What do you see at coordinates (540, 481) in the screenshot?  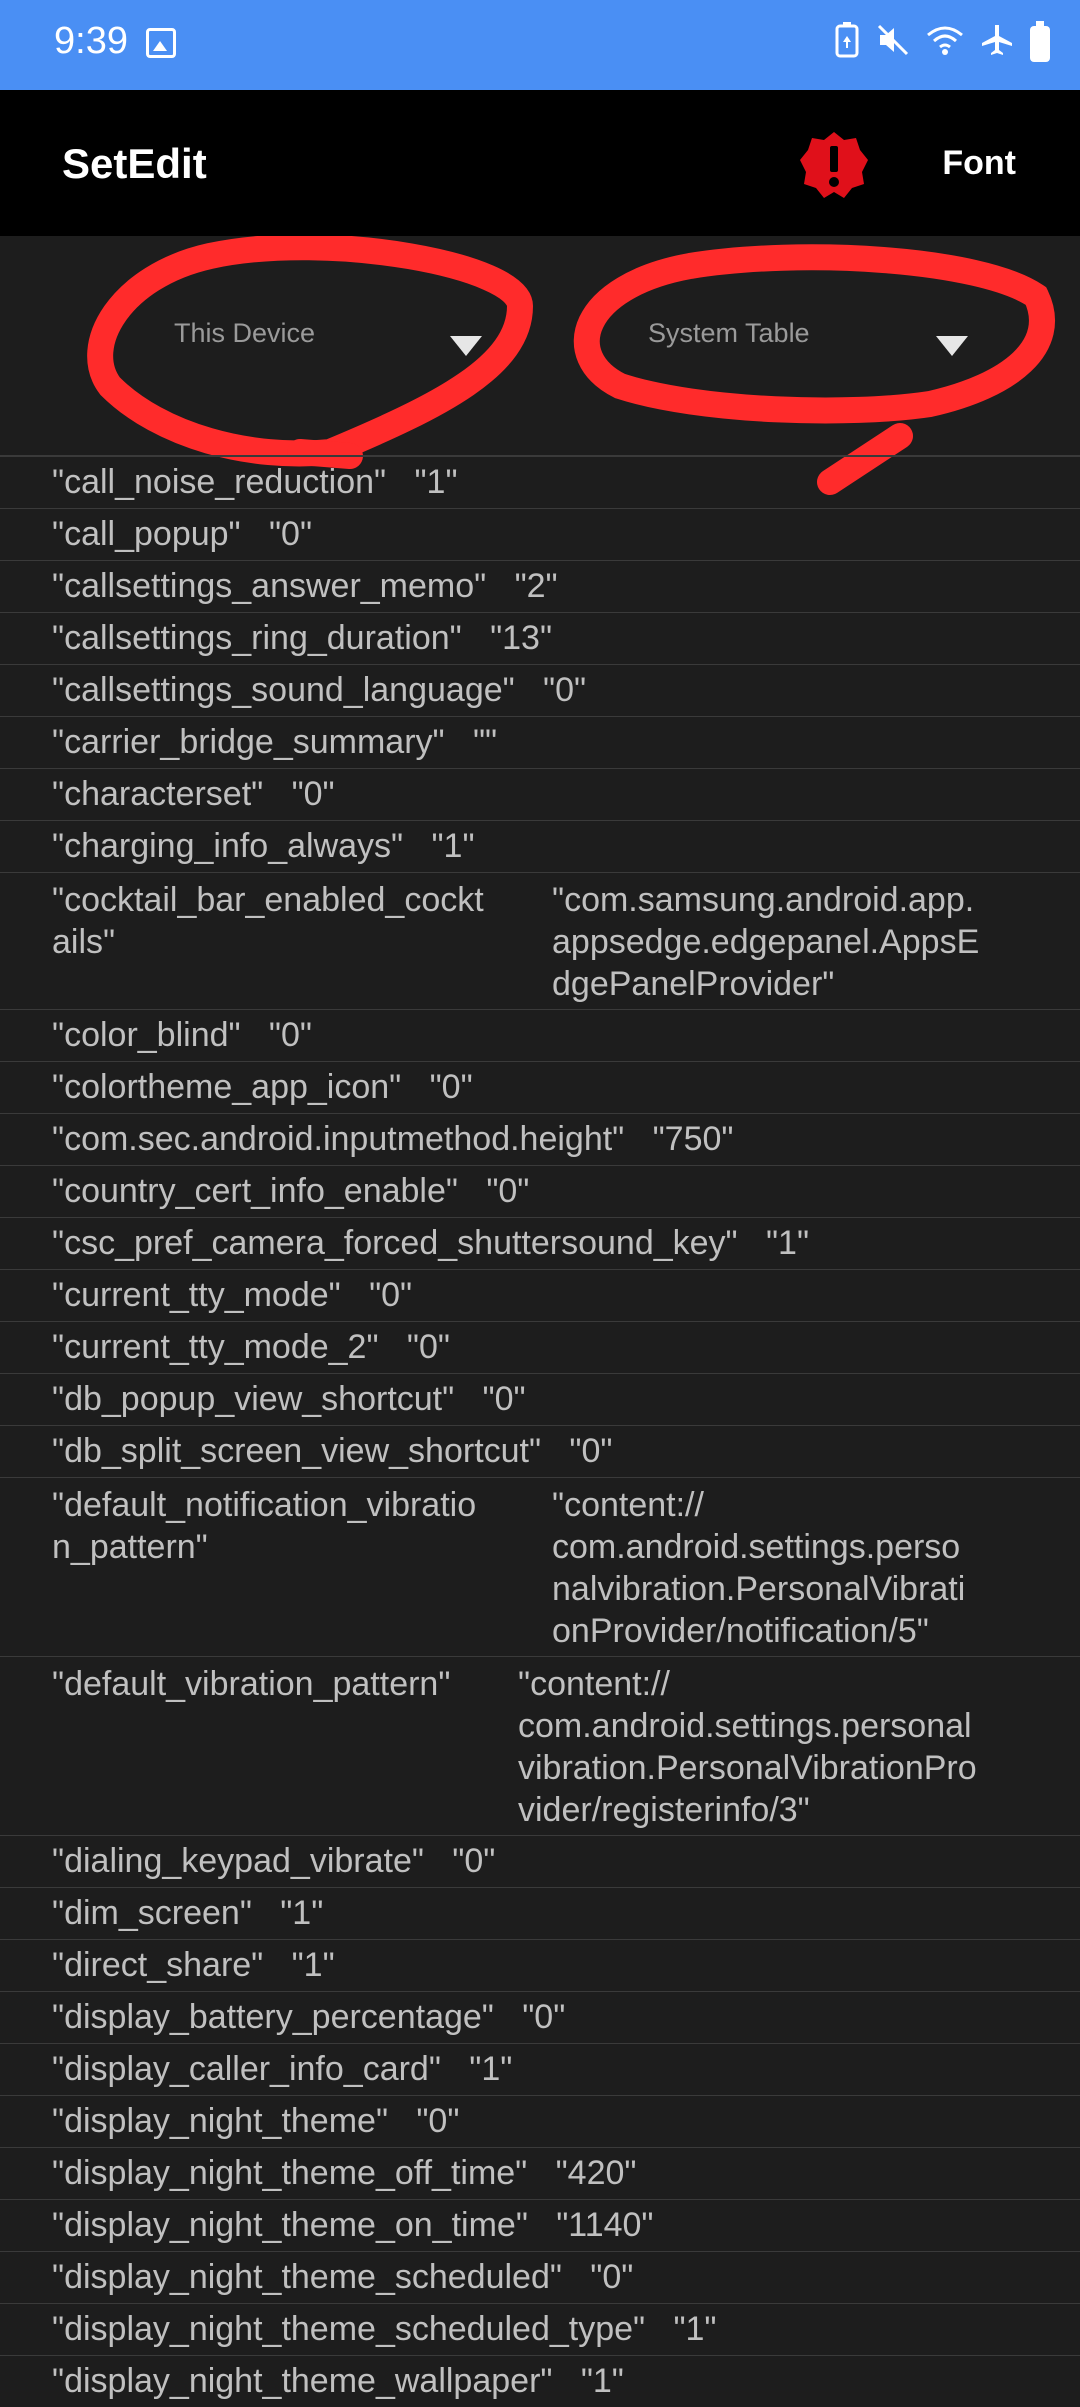 I see `setting-row: "call_noise_reduction" "1"` at bounding box center [540, 481].